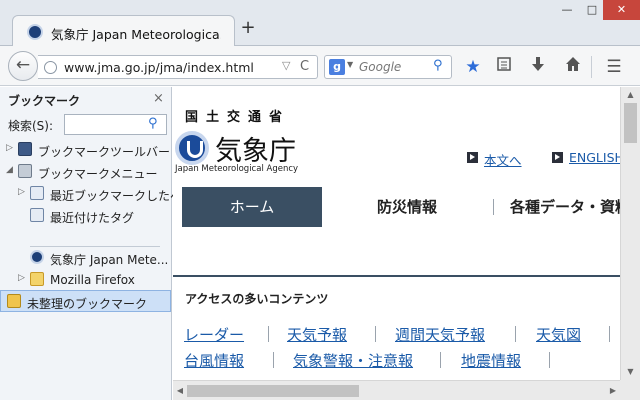 The width and height of the screenshot is (640, 400). Describe the element at coordinates (85, 301) in the screenshot. I see `sidebar-item-unsorted: 未整理のブックマーク` at that location.